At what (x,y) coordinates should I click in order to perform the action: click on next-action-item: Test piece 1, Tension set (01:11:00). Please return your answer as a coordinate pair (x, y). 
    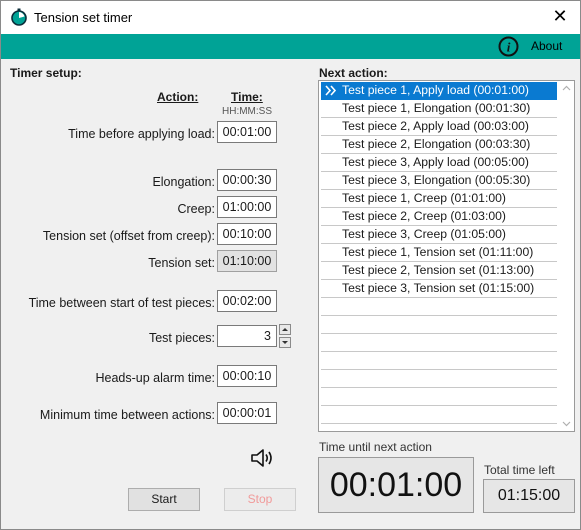
    Looking at the image, I should click on (439, 253).